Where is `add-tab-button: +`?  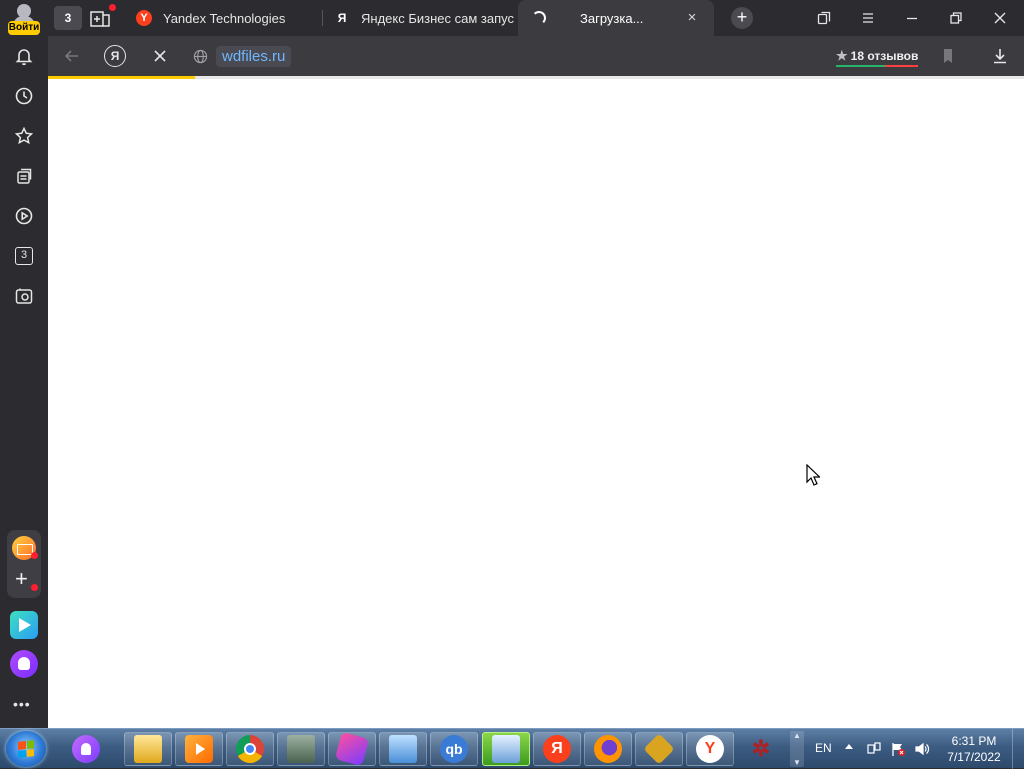
add-tab-button: + is located at coordinates (742, 18).